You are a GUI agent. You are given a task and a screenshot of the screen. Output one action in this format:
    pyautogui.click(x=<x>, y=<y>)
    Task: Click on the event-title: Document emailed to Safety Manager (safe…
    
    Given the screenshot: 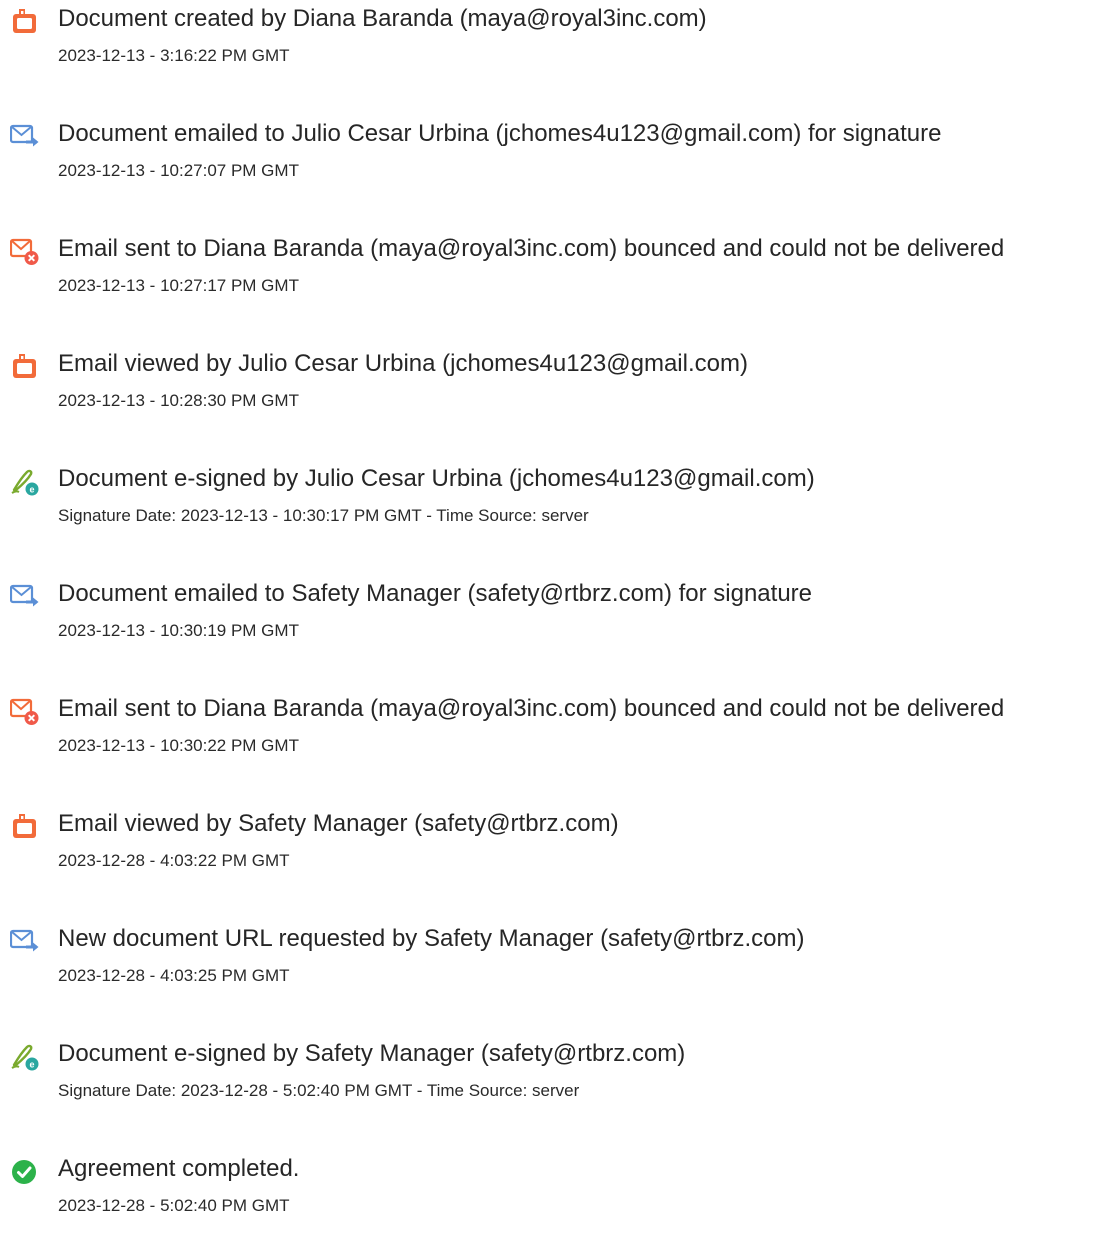 What is the action you would take?
    pyautogui.click(x=435, y=593)
    